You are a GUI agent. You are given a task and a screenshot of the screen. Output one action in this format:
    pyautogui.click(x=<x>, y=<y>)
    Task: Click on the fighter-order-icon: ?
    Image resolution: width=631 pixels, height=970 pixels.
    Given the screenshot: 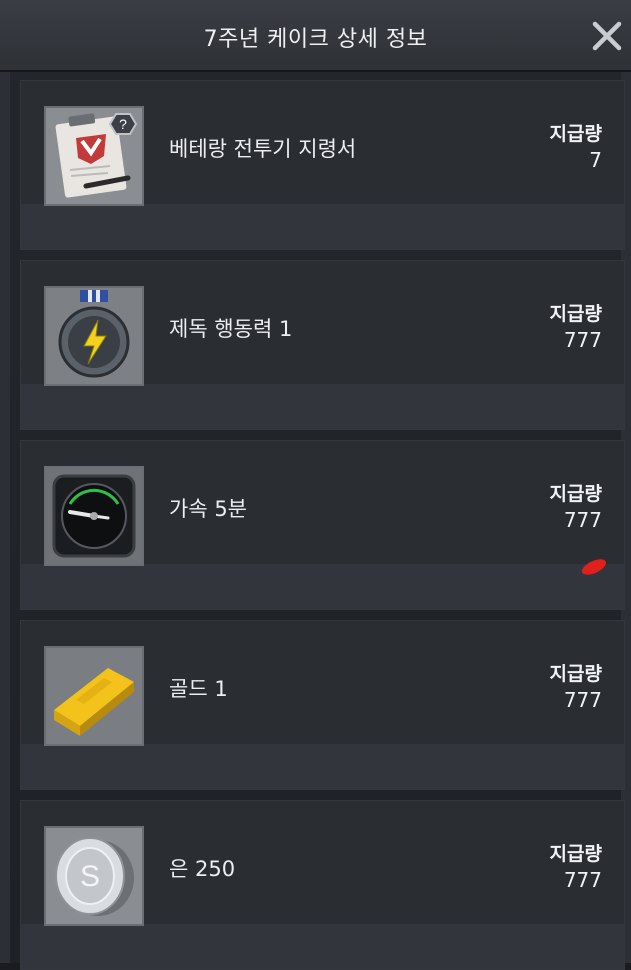 What is the action you would take?
    pyautogui.click(x=94, y=156)
    